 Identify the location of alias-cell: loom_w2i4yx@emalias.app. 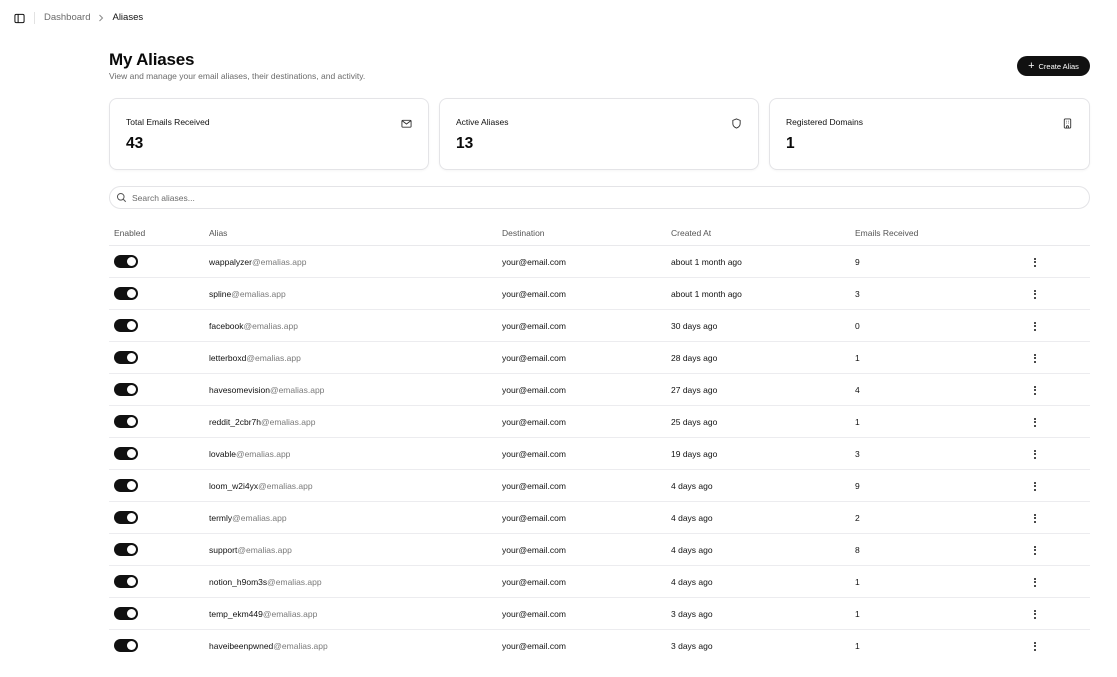
(261, 486).